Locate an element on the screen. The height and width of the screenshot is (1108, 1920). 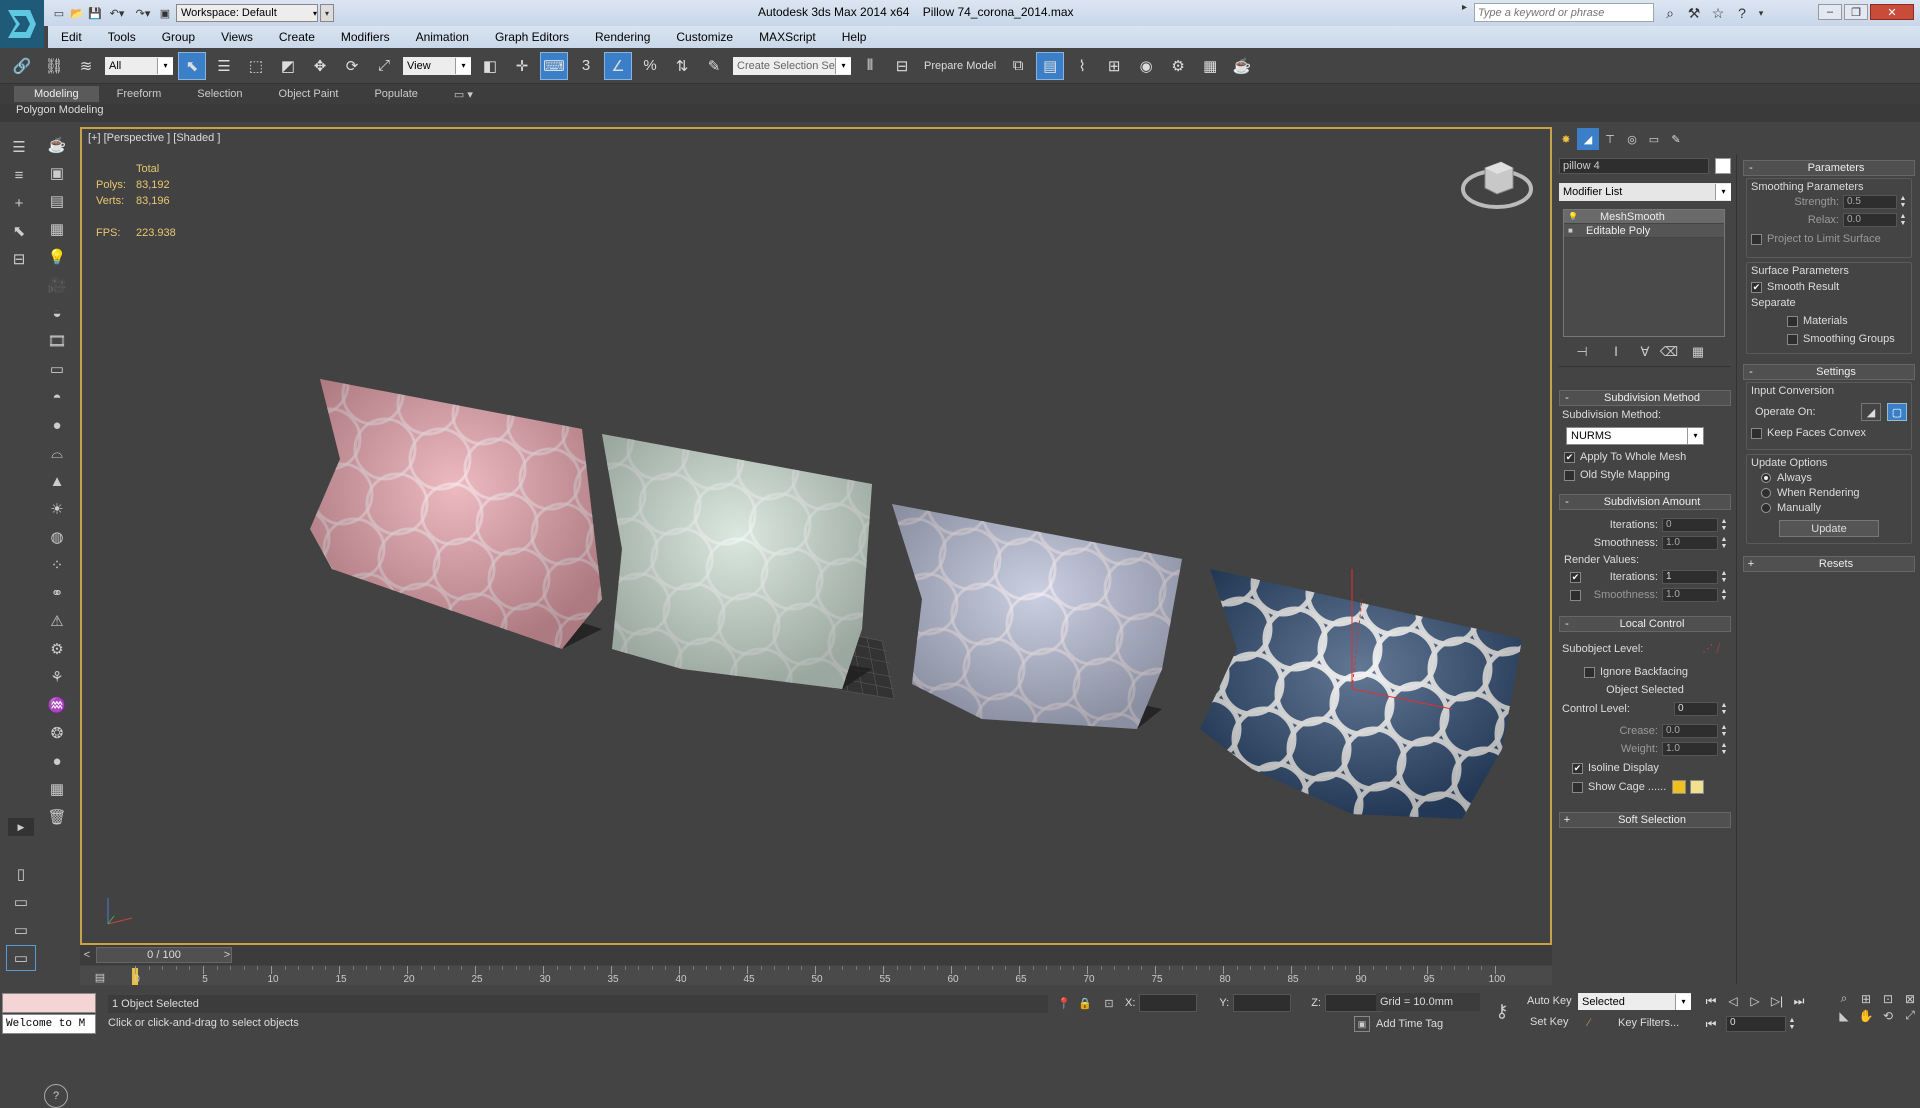
stack-item-editable-poly: ■ Editable Poly is located at coordinates (1644, 231).